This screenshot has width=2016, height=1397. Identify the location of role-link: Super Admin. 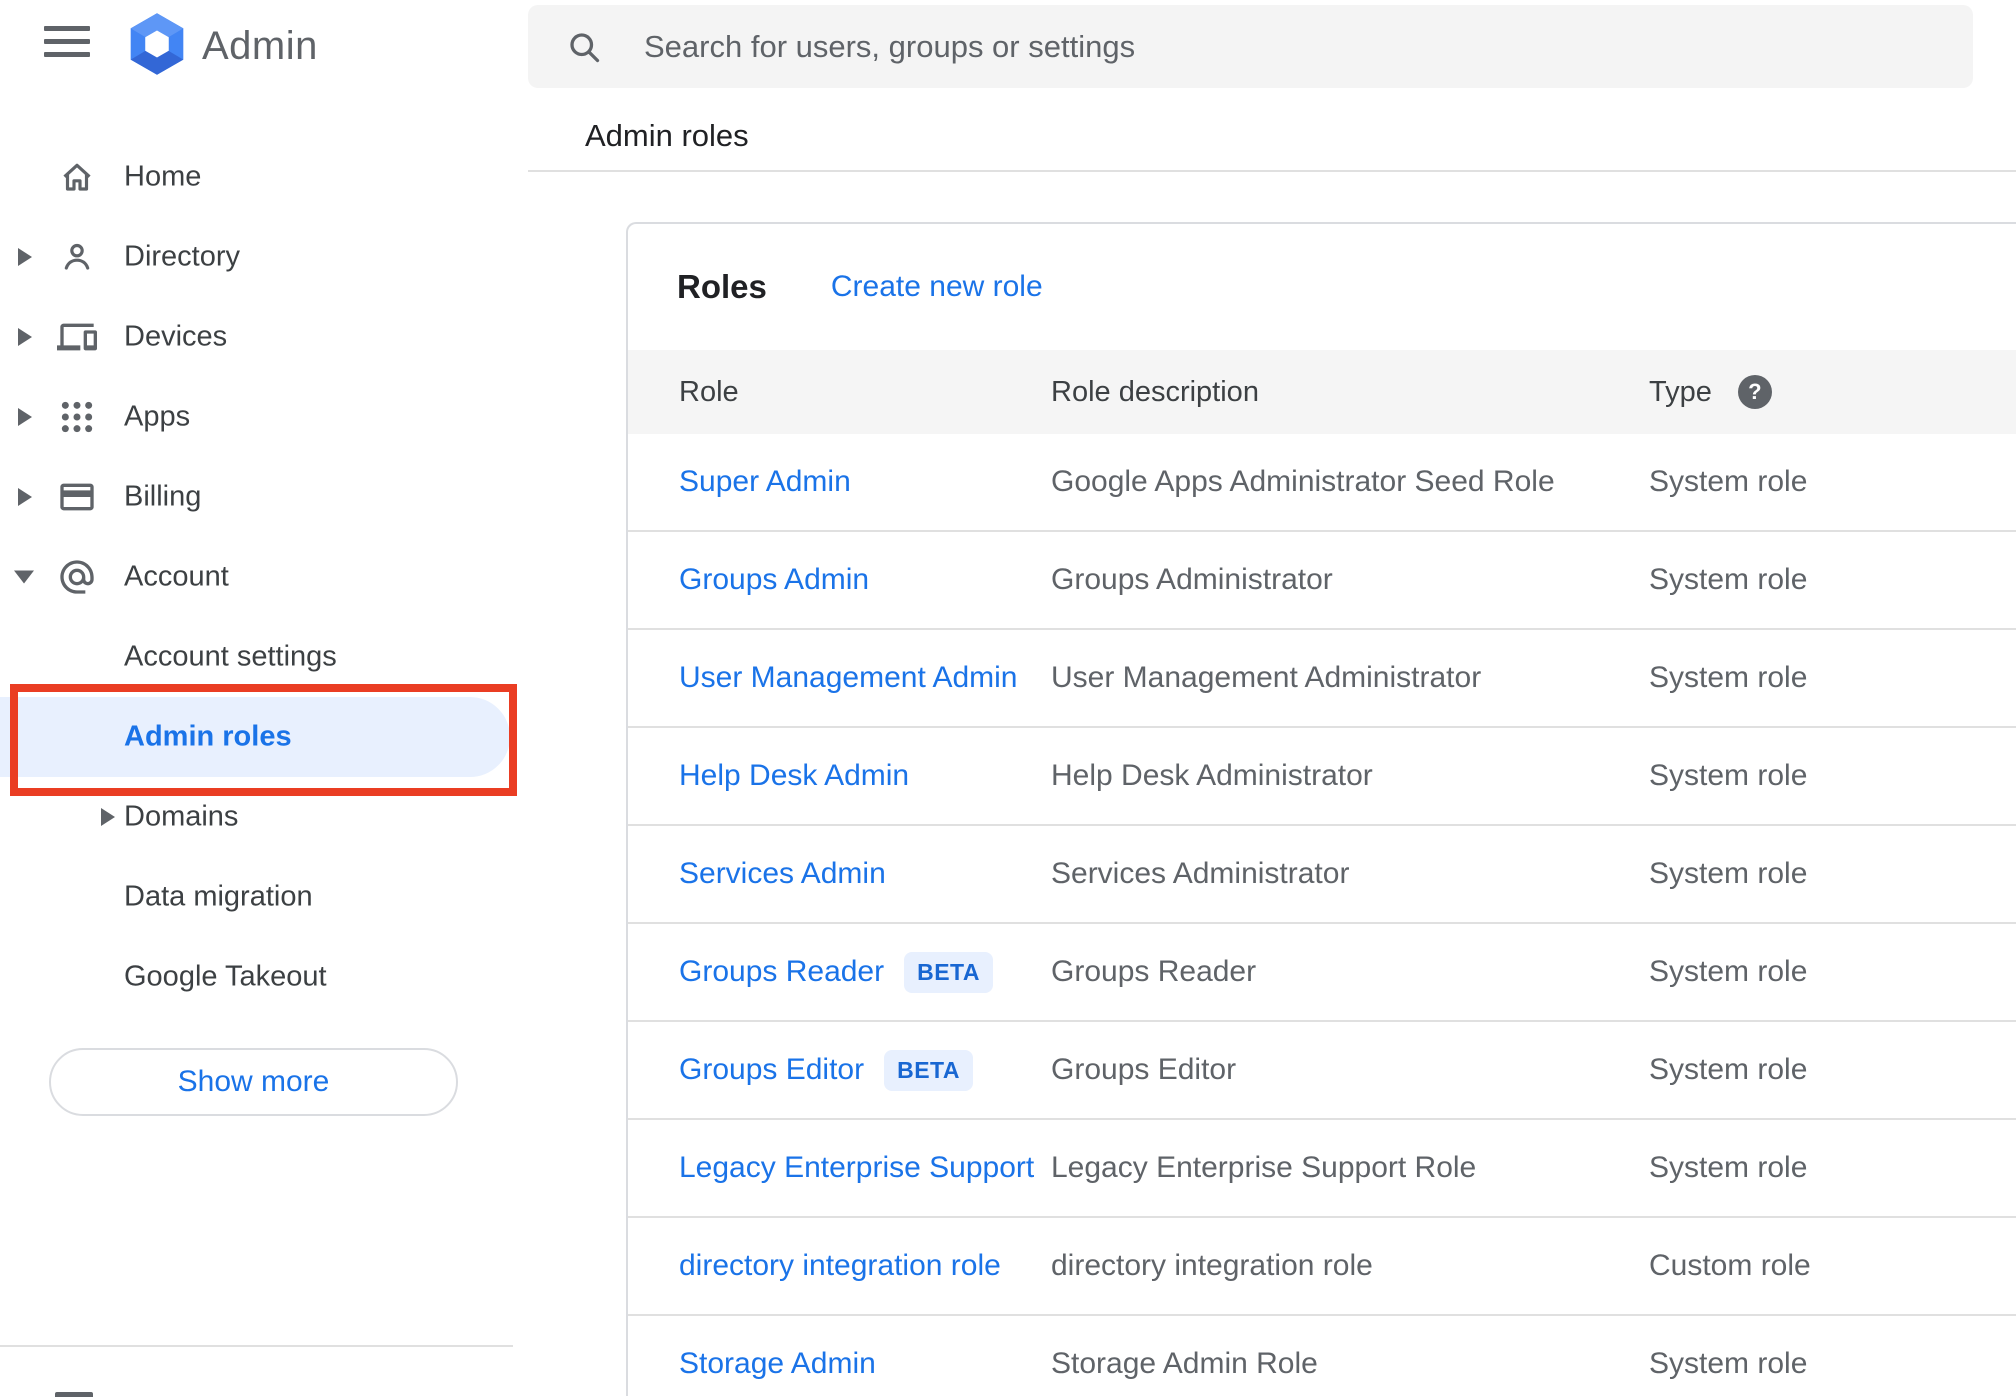
(765, 482).